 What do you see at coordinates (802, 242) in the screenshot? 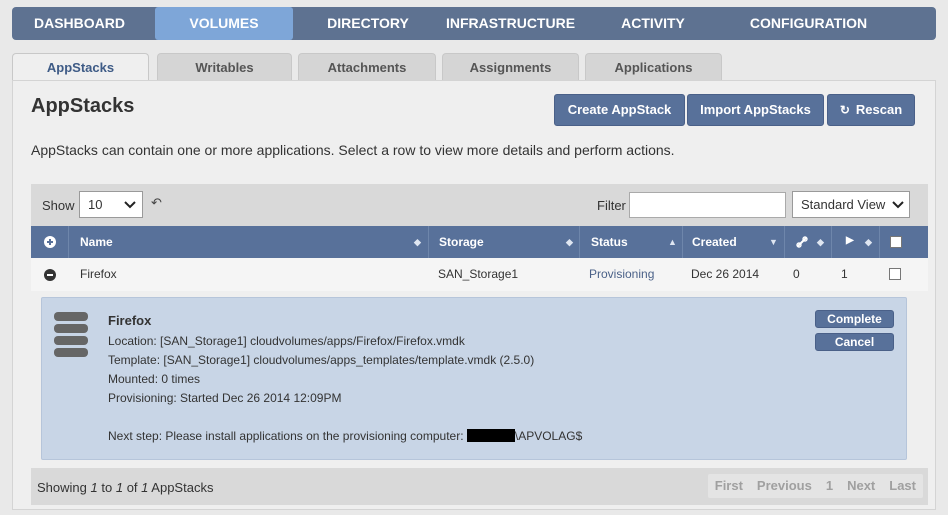
I see `link-icon` at bounding box center [802, 242].